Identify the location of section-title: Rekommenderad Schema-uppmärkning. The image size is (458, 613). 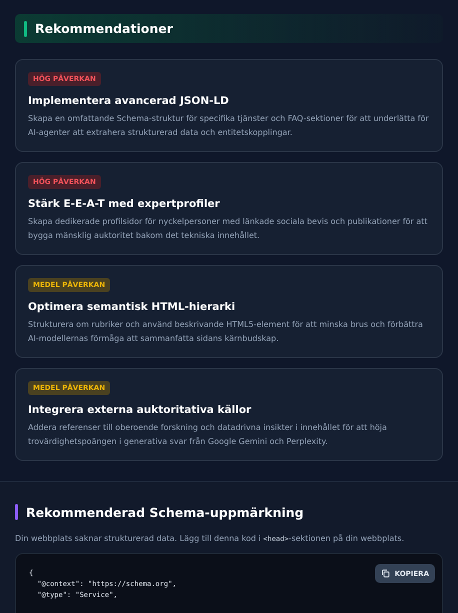
(165, 512).